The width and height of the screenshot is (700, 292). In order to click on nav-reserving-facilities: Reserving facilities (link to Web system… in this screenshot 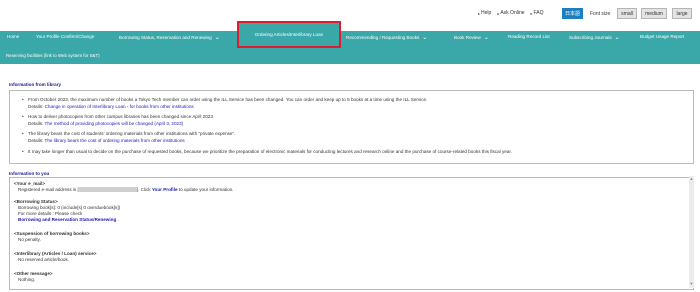, I will do `click(53, 55)`.